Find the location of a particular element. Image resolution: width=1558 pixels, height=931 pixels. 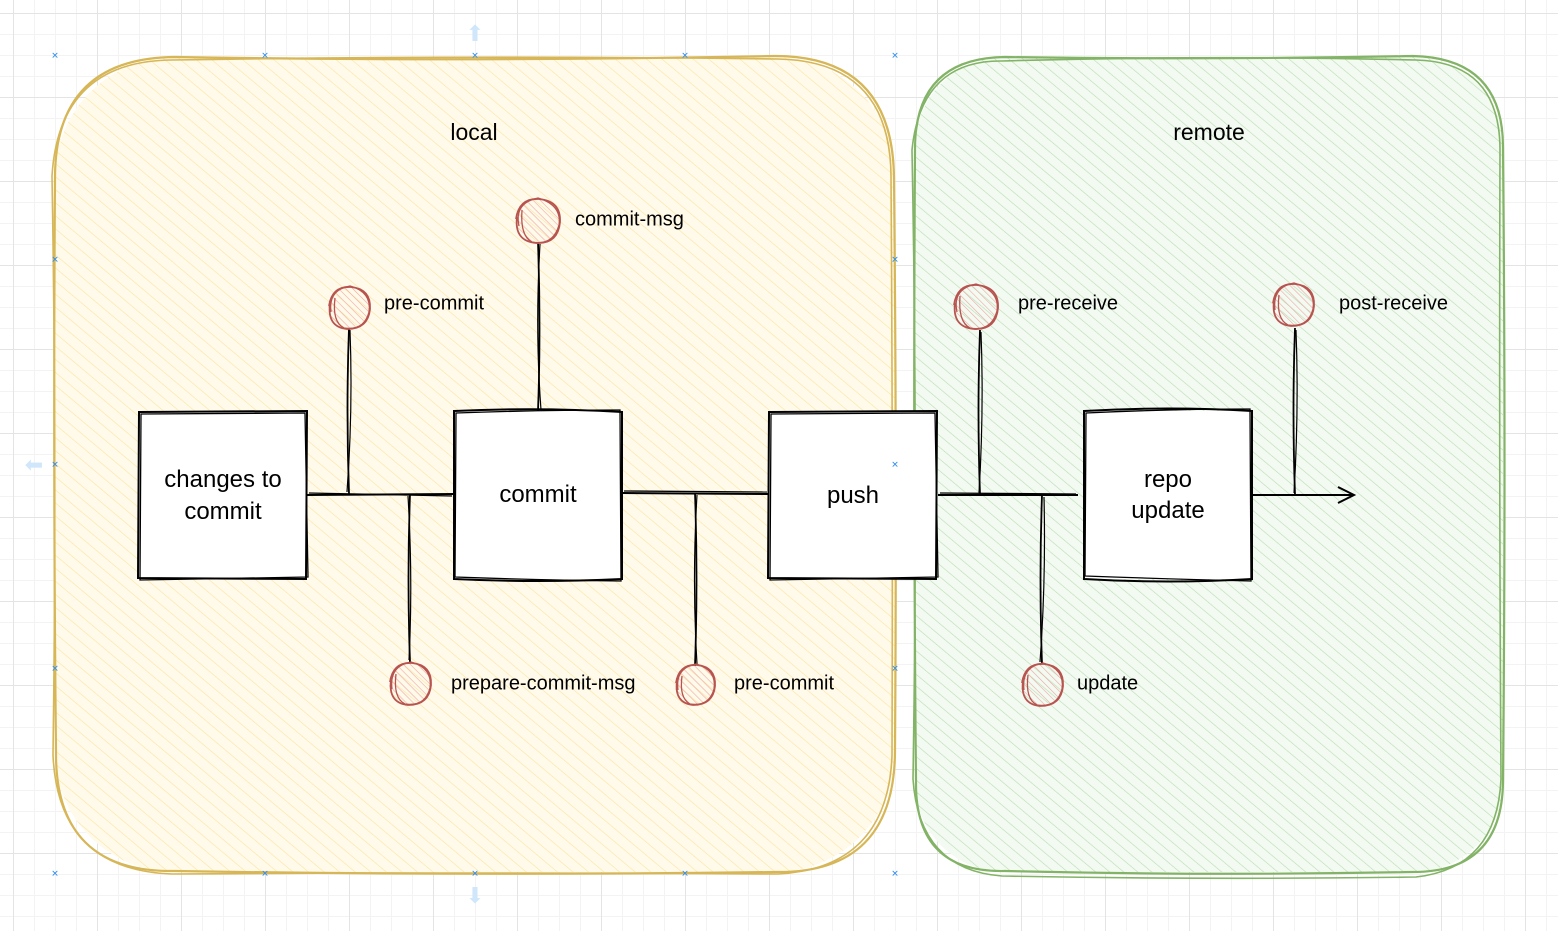

repo-update-label: repo update is located at coordinates (1168, 494).